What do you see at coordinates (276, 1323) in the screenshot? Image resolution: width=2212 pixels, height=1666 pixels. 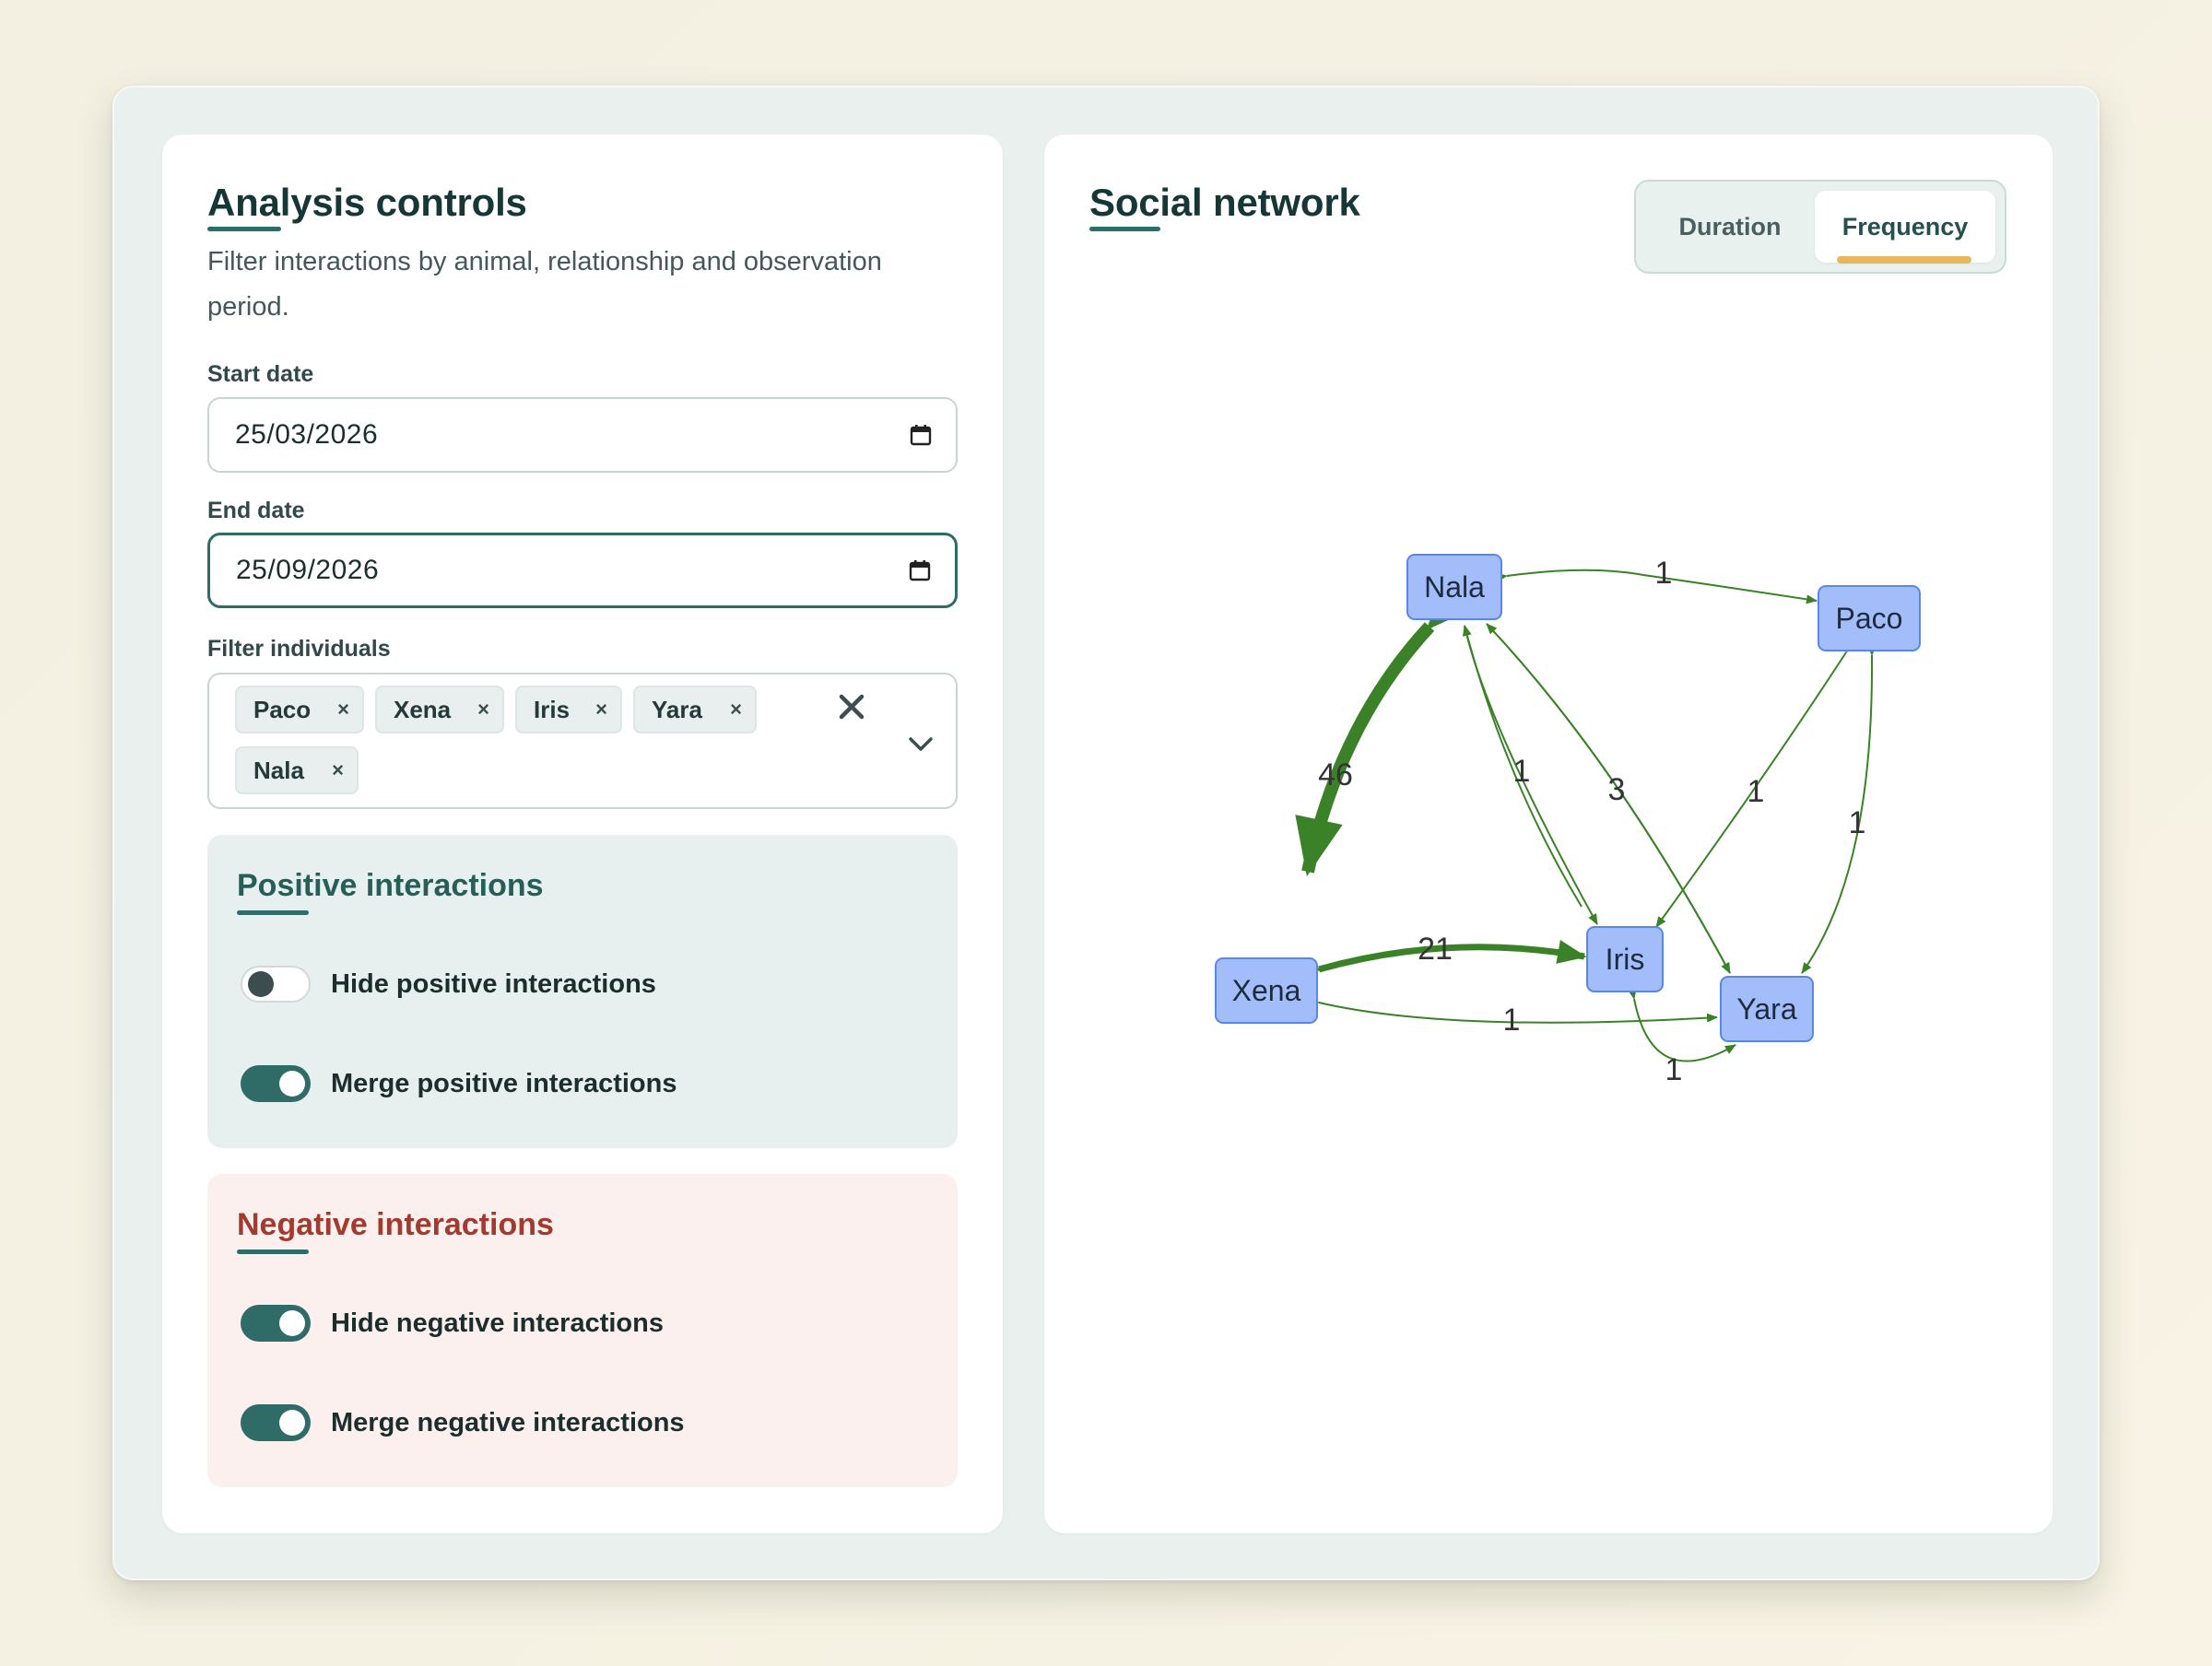 I see `hide-negative-toggle` at bounding box center [276, 1323].